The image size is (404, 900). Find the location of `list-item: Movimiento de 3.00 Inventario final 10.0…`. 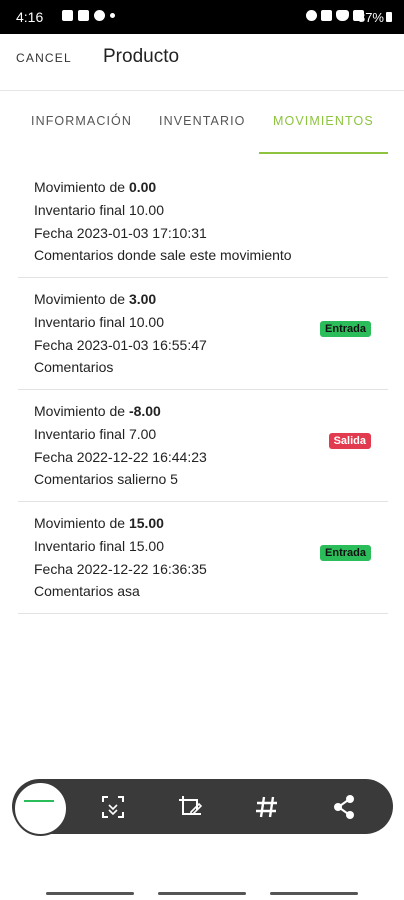

list-item: Movimiento de 3.00 Inventario final 10.0… is located at coordinates (203, 334).